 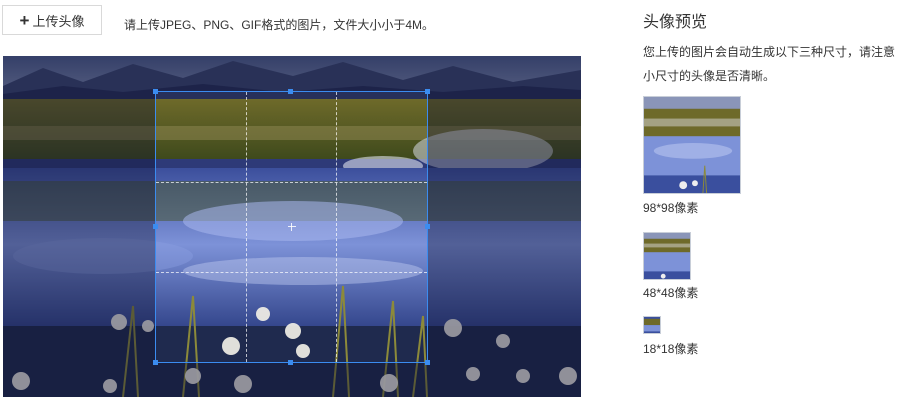 I want to click on upload-hint: 请上传JPEG、PNG、GIF格式的图片，文件大小小于4M。, so click(x=279, y=25).